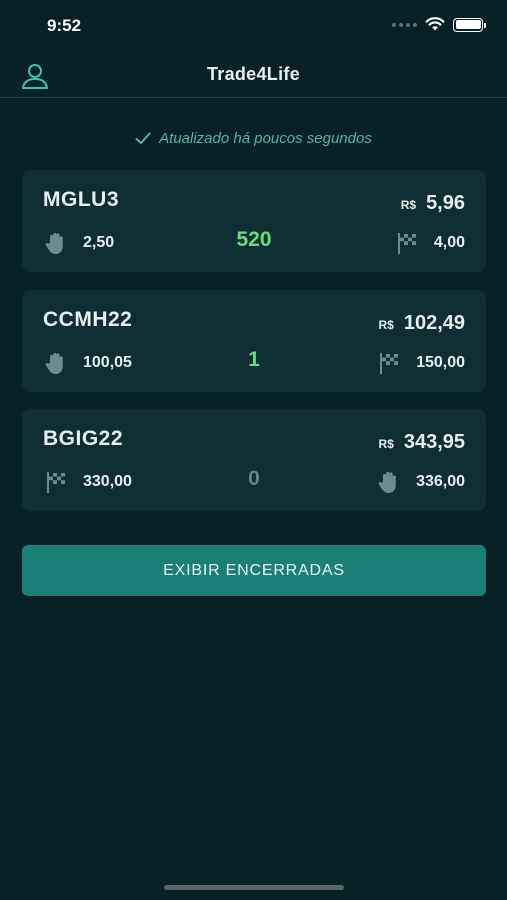  Describe the element at coordinates (254, 887) in the screenshot. I see `home-indicator` at that location.